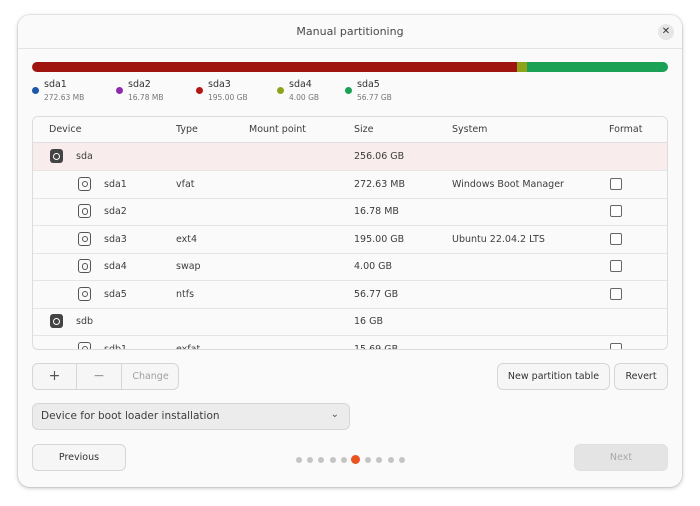 The height and width of the screenshot is (506, 700). I want to click on table-row: sdb1 exfat 15.69 GB, so click(350, 343).